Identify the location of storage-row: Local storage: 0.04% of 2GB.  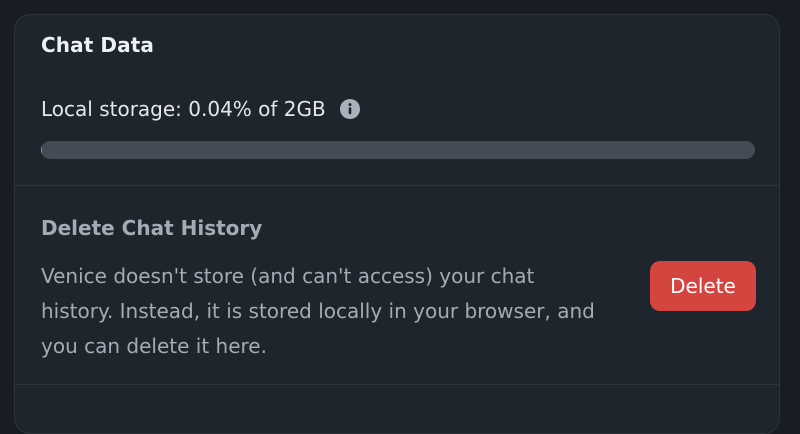
(200, 109).